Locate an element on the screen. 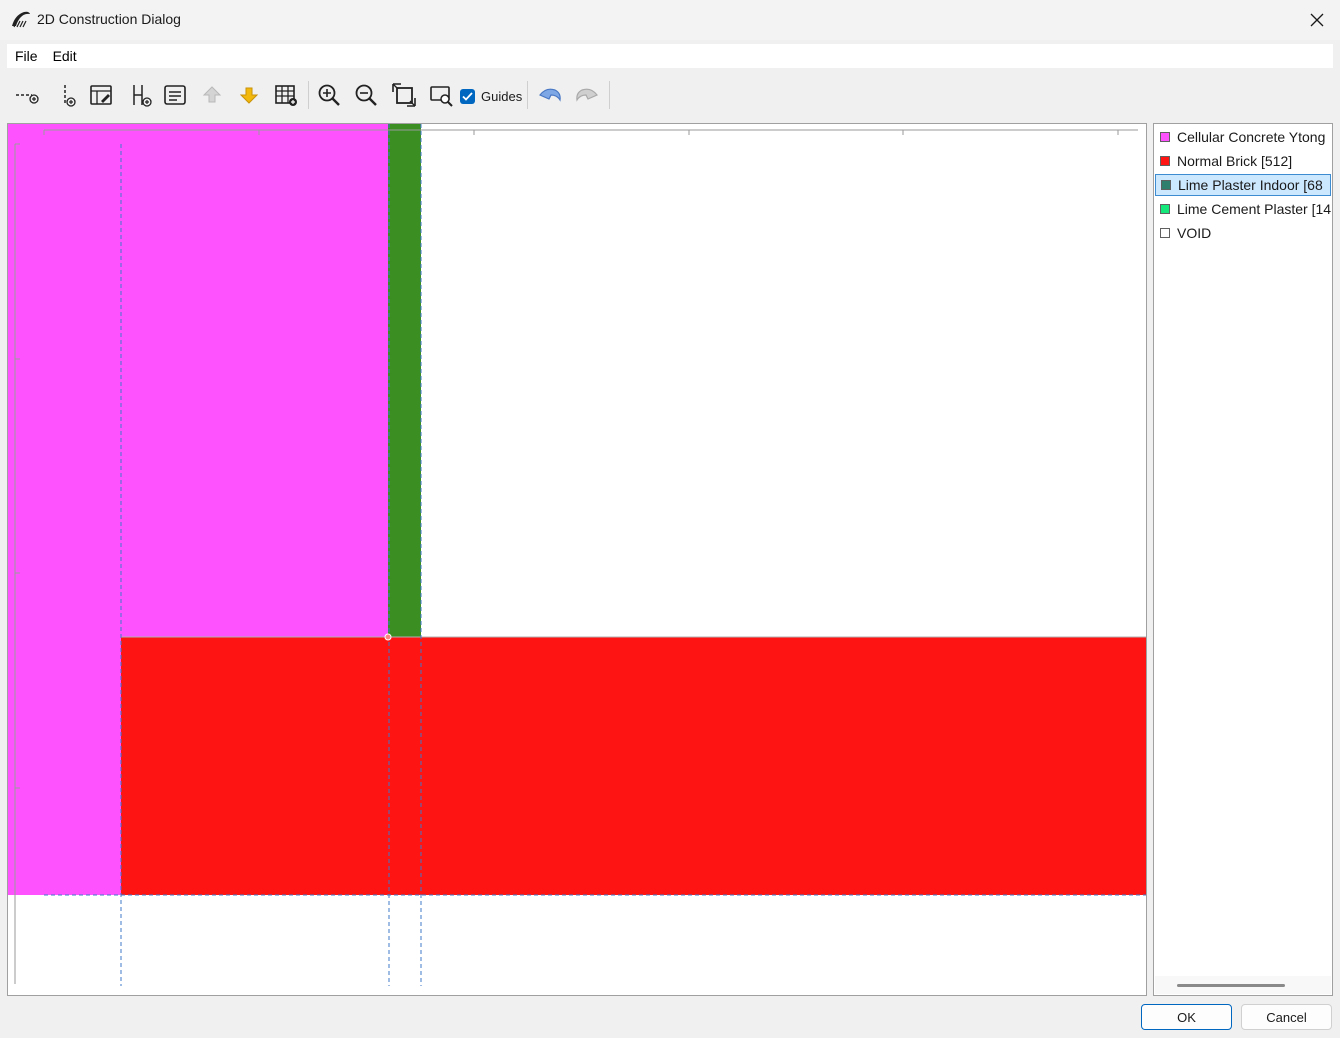  legend-item-lime-cement-plaster: Lime Cement Plaster [14 is located at coordinates (1243, 209).